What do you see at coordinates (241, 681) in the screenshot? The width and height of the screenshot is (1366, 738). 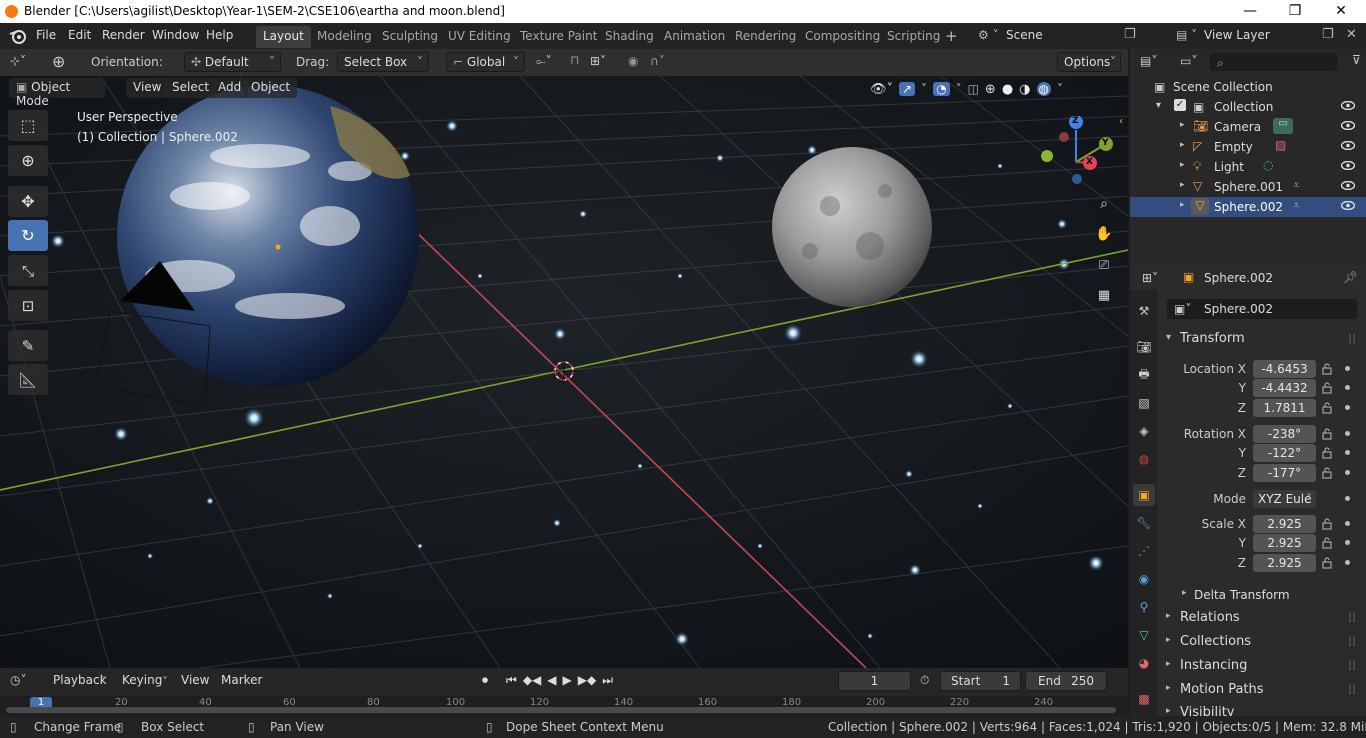 I see `timeline-menu-marker: Marker` at bounding box center [241, 681].